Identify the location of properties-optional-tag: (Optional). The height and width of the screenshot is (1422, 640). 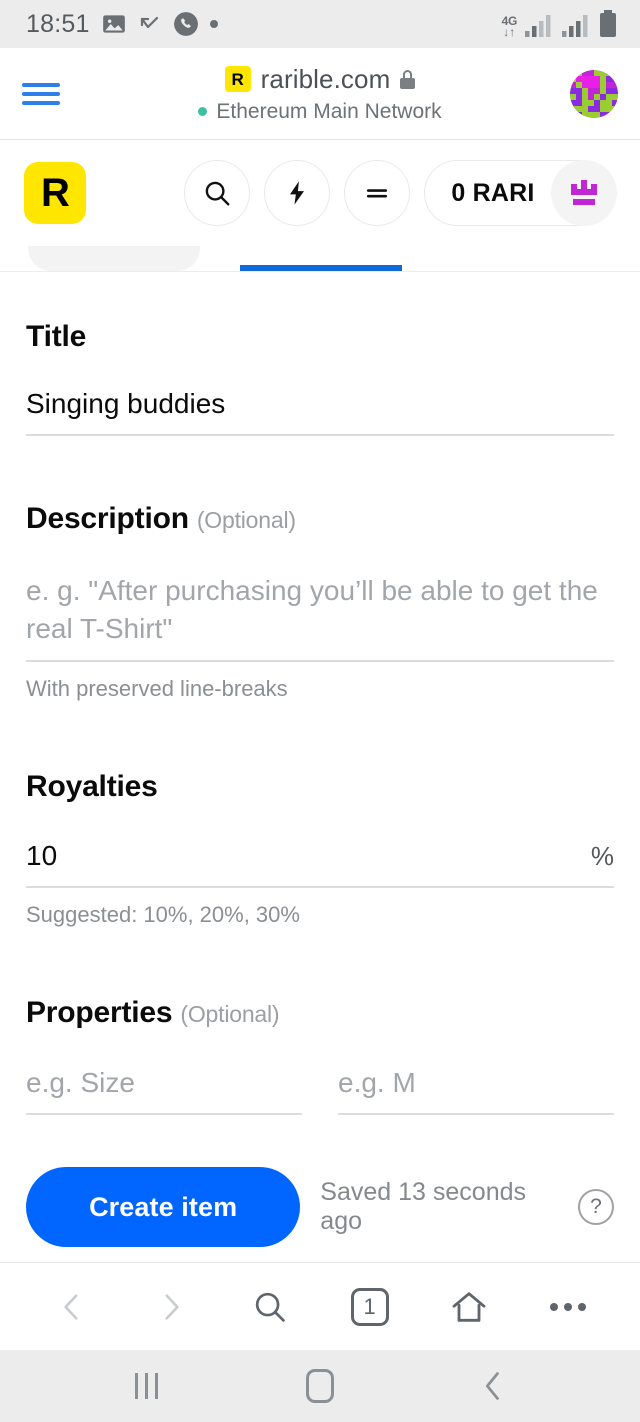
(230, 1013).